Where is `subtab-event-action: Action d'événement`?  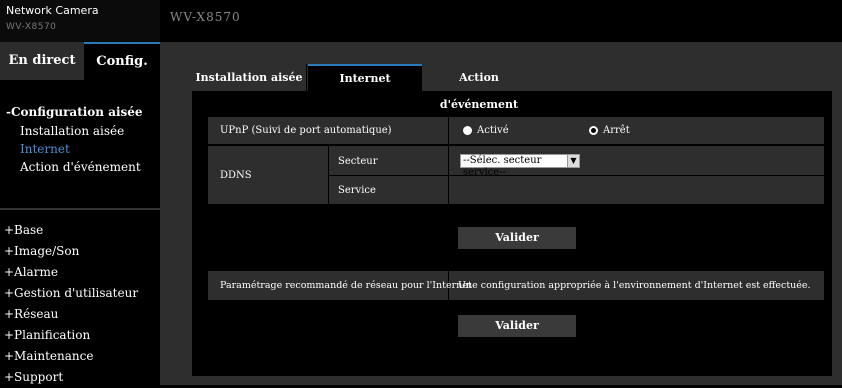
subtab-event-action: Action d'événement is located at coordinates (479, 87).